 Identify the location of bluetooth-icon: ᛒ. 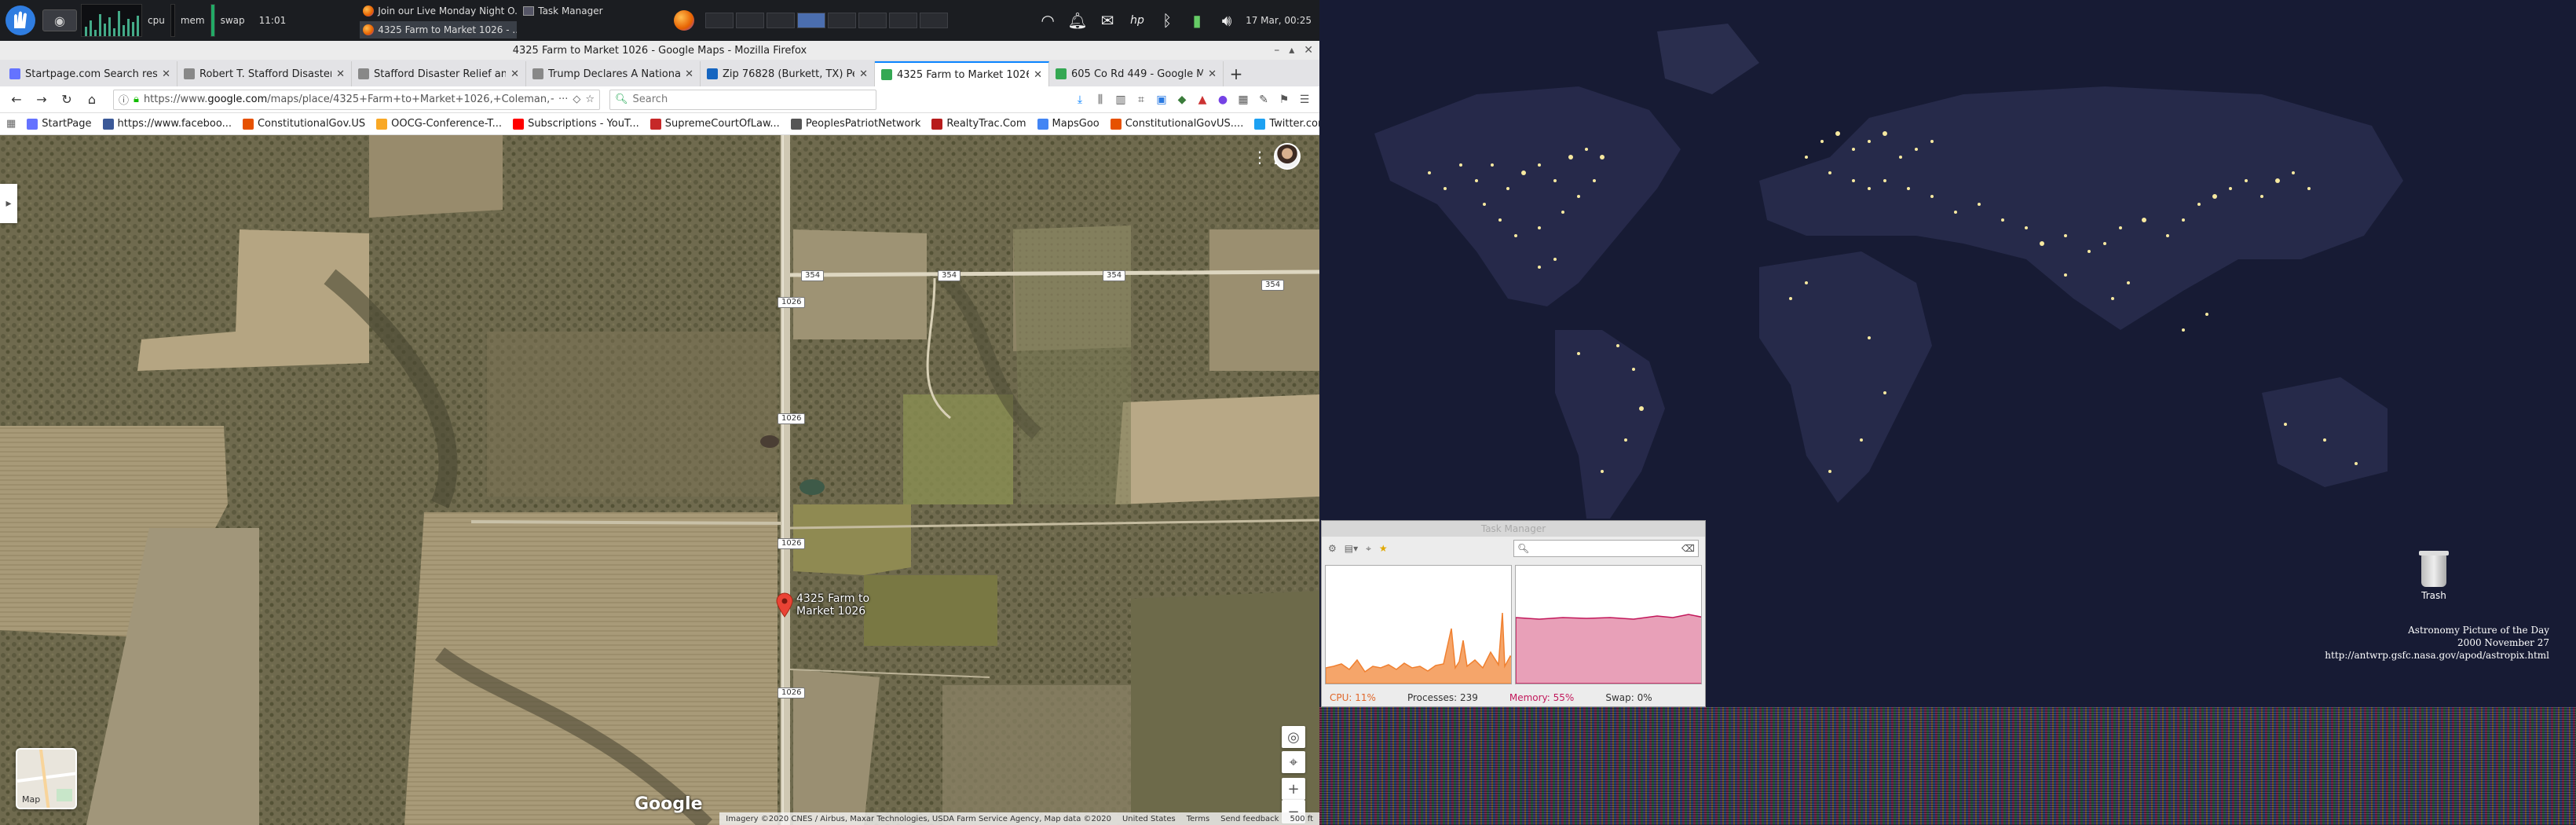
(1167, 20).